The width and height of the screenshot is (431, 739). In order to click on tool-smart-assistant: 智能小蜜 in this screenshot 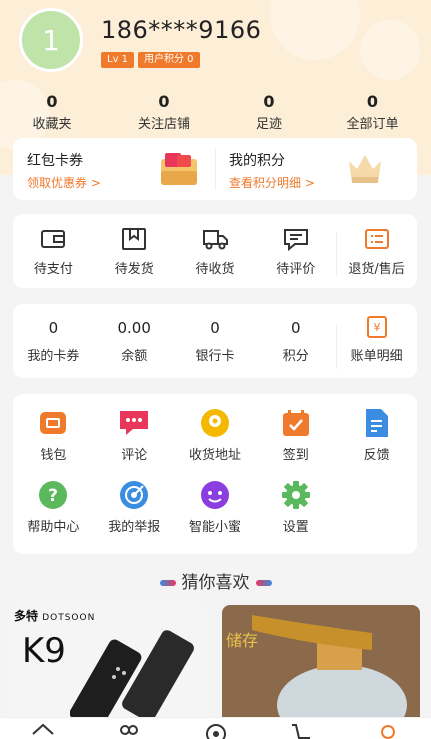, I will do `click(215, 516)`.